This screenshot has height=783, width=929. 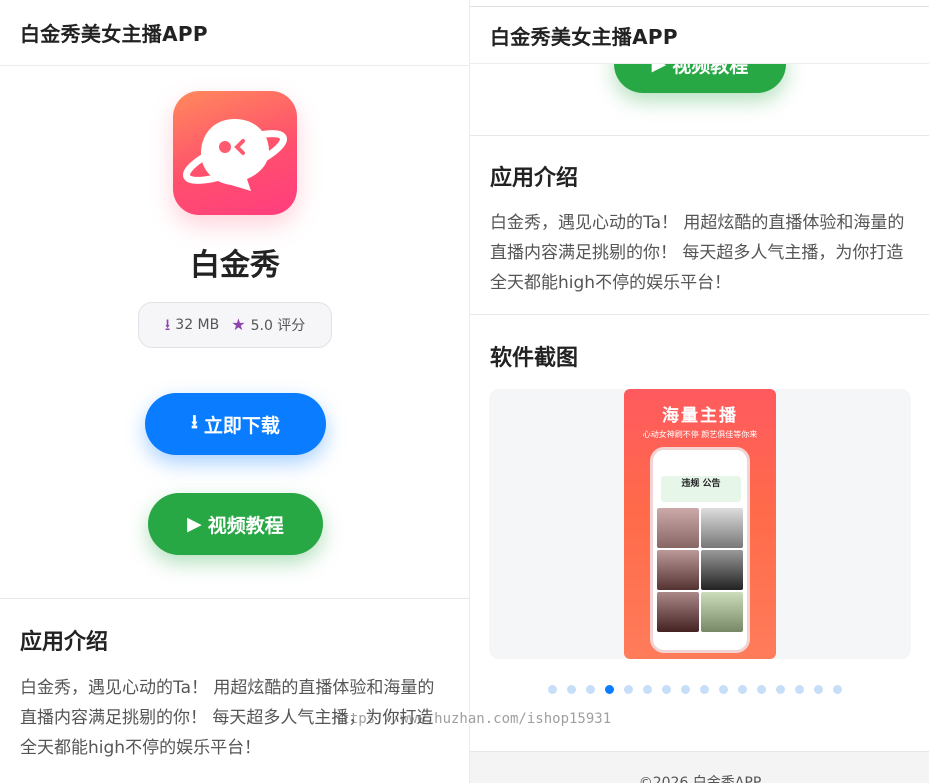 I want to click on app-icon, so click(x=235, y=153).